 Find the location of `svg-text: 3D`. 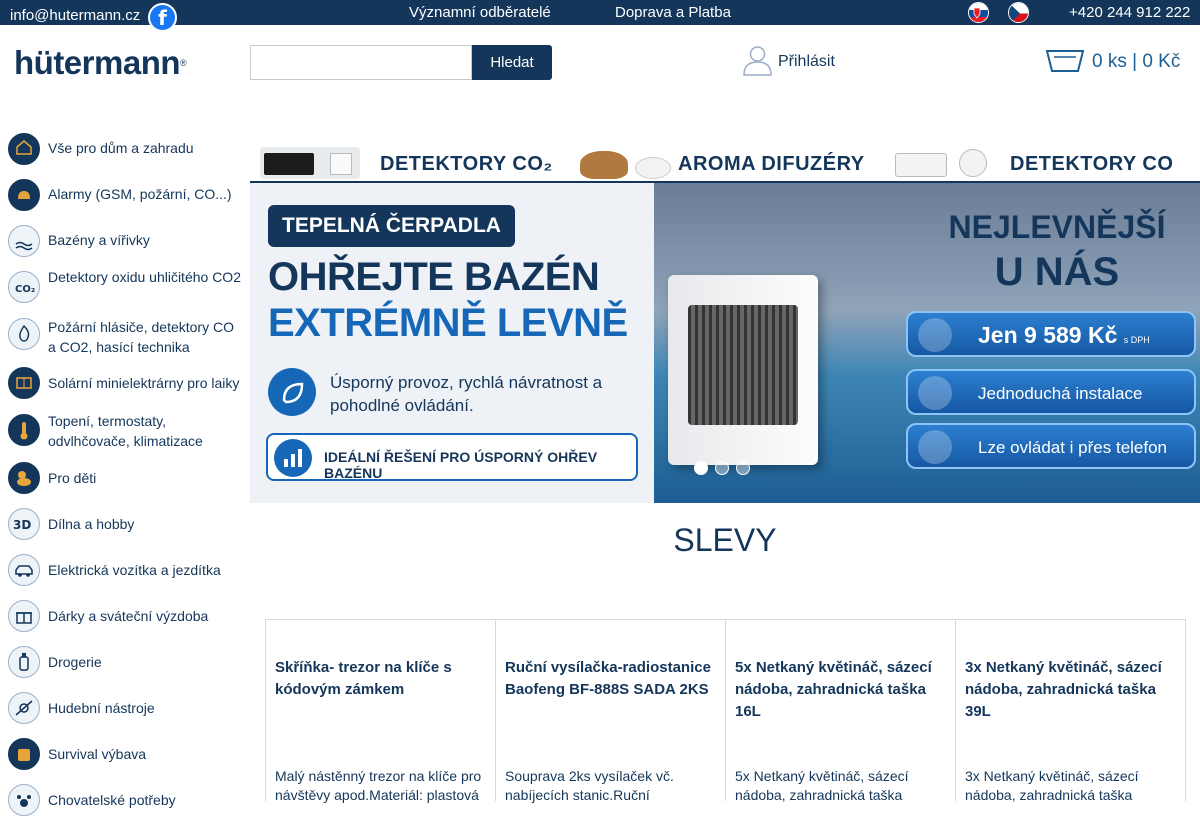

svg-text: 3D is located at coordinates (22, 525).